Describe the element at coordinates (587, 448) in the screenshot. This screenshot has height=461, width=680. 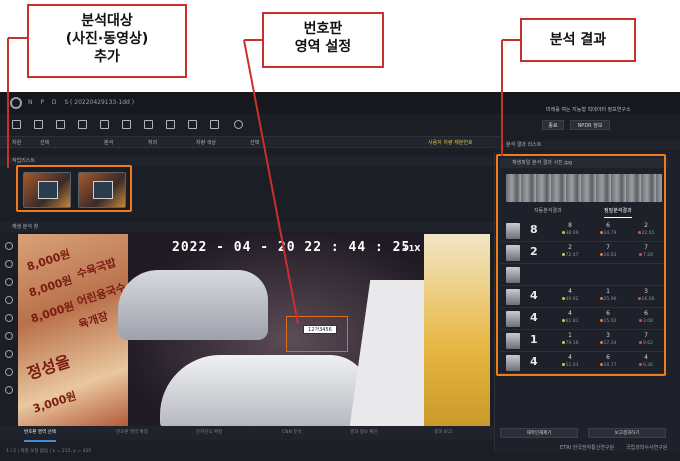
I see `org-etri: ETRI 한국전자통신연구원` at that location.